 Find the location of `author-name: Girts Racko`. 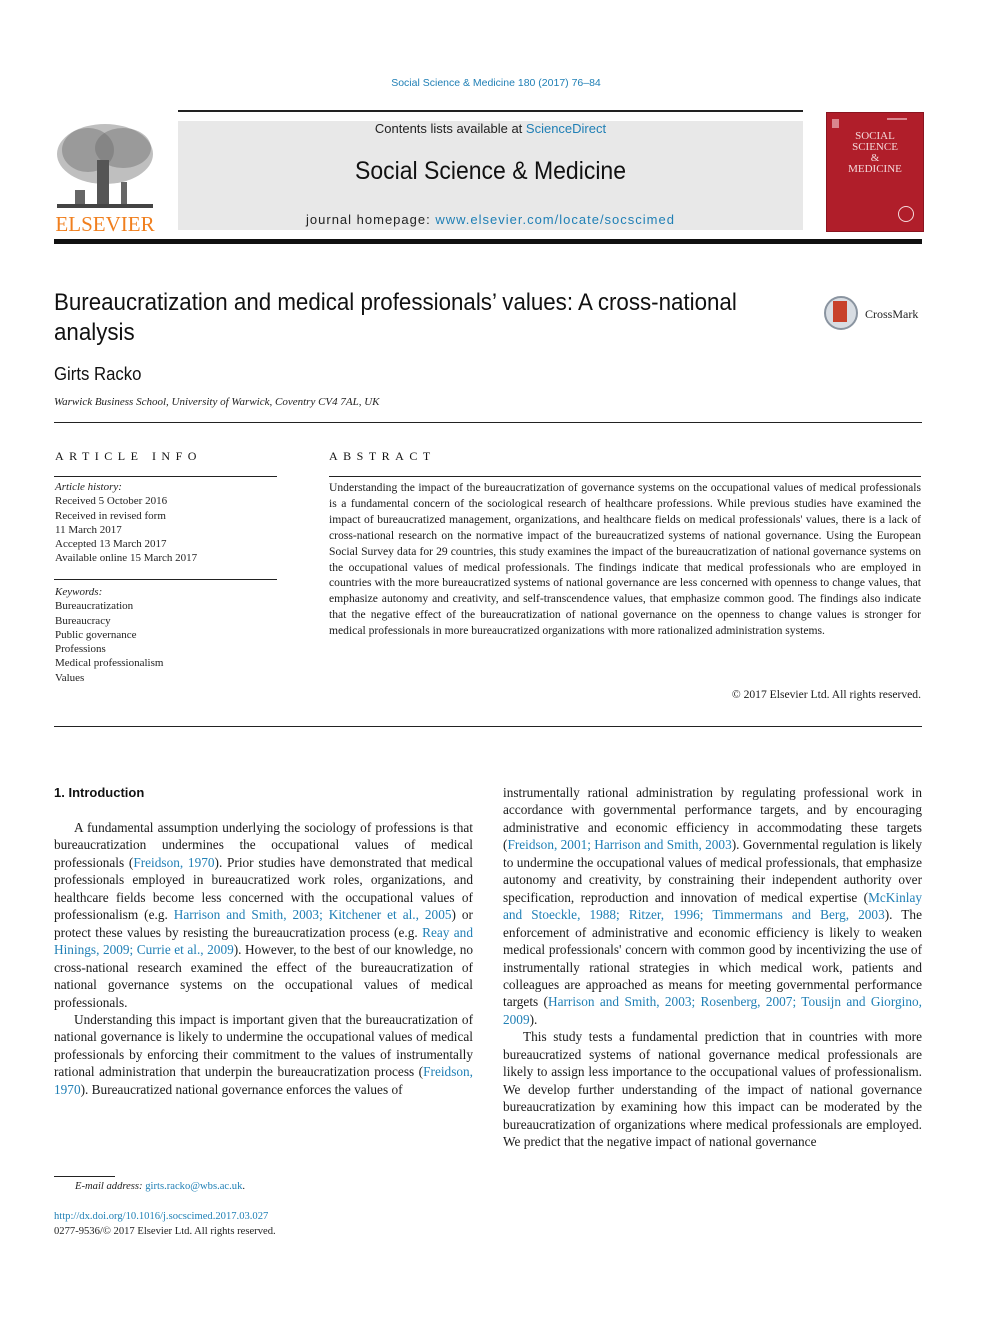

author-name: Girts Racko is located at coordinates (97, 374).